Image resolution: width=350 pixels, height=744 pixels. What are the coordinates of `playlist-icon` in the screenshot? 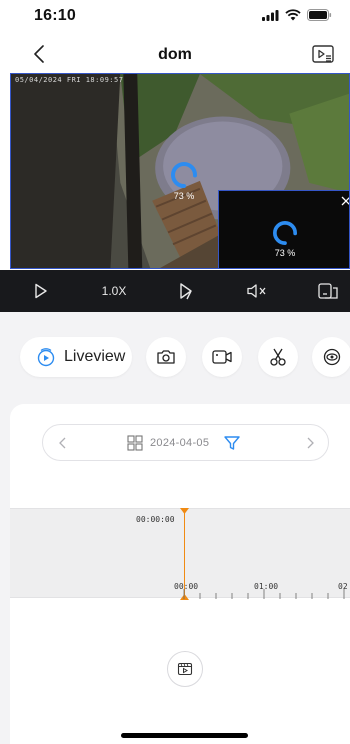 It's located at (323, 54).